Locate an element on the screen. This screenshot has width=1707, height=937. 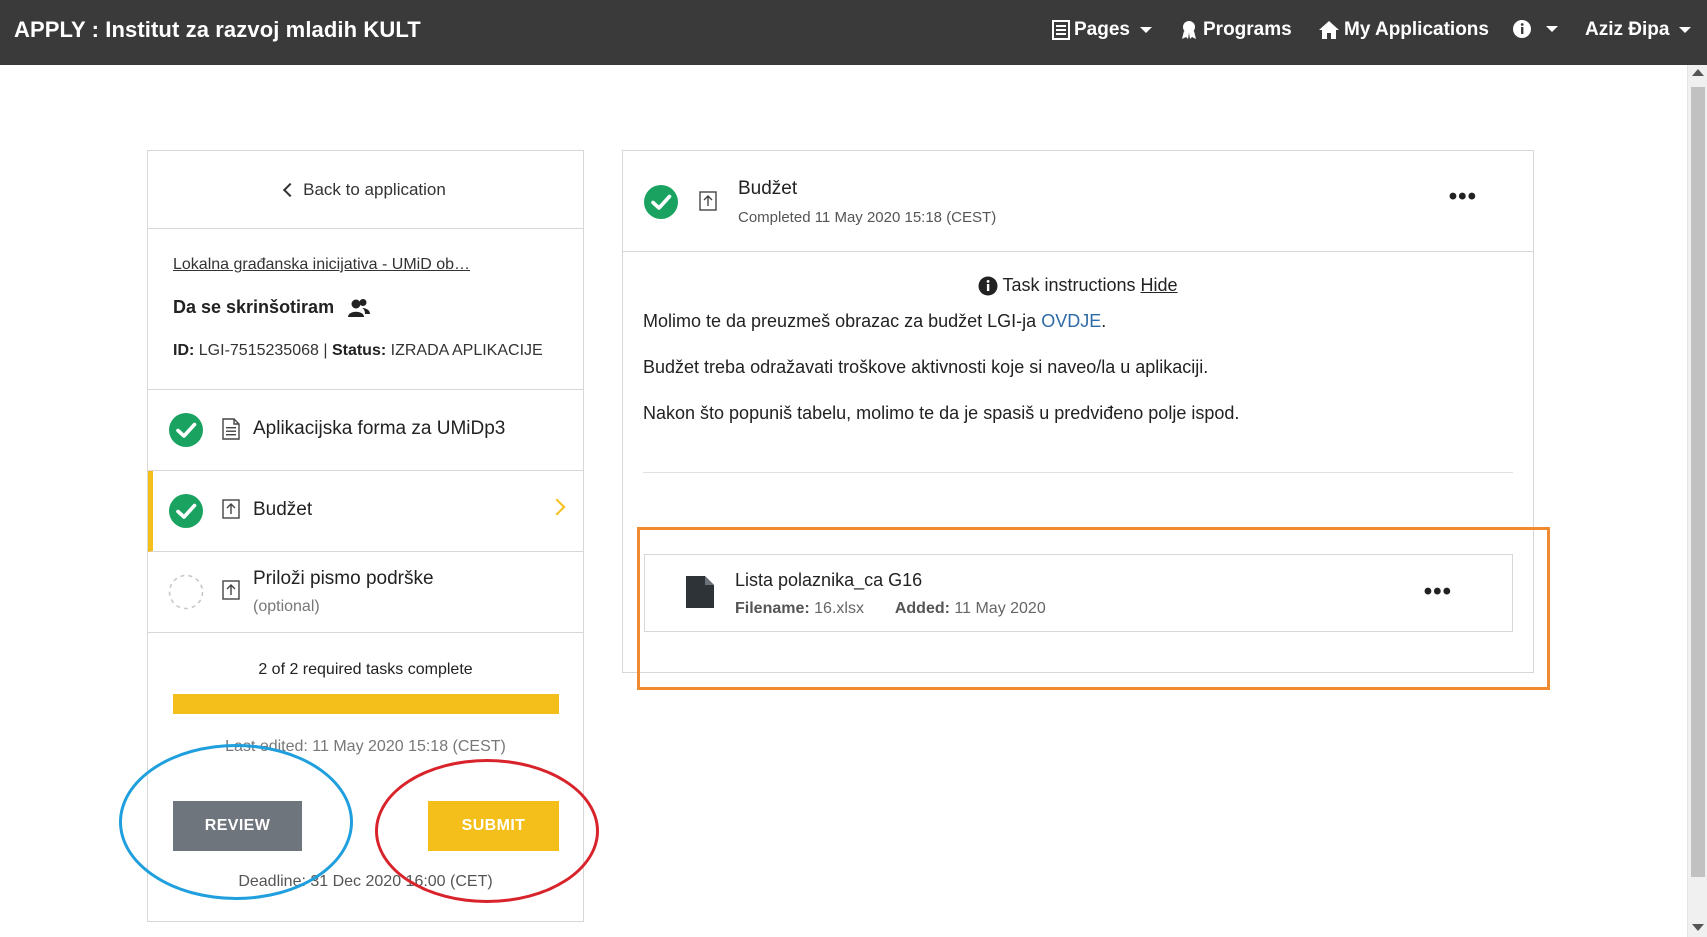
download-link: OVDJE is located at coordinates (1071, 321).